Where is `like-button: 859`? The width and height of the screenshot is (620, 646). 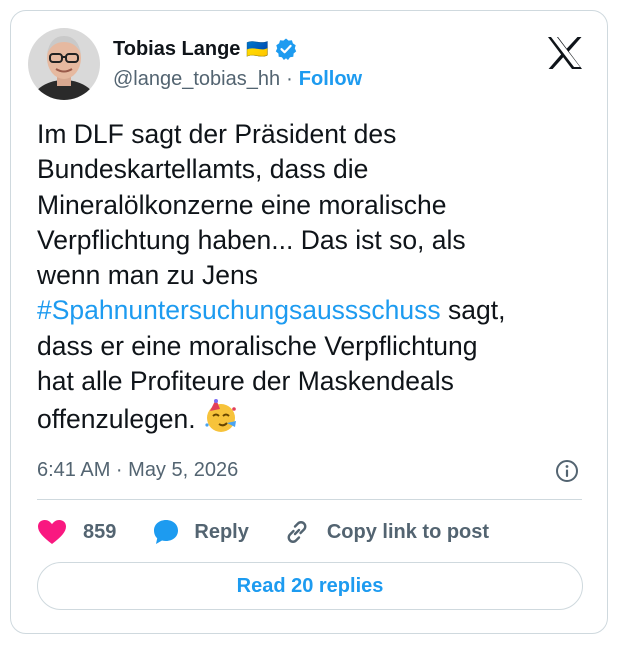 like-button: 859 is located at coordinates (76, 532).